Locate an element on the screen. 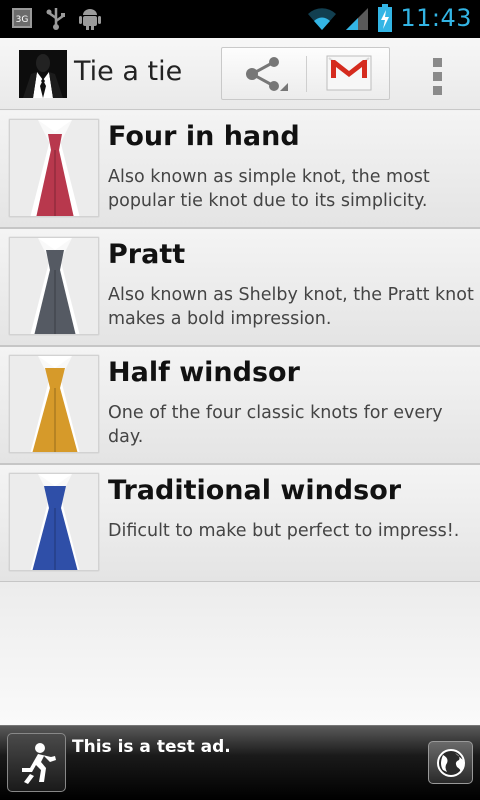 Image resolution: width=480 pixels, height=800 pixels. globe-icon is located at coordinates (450, 762).